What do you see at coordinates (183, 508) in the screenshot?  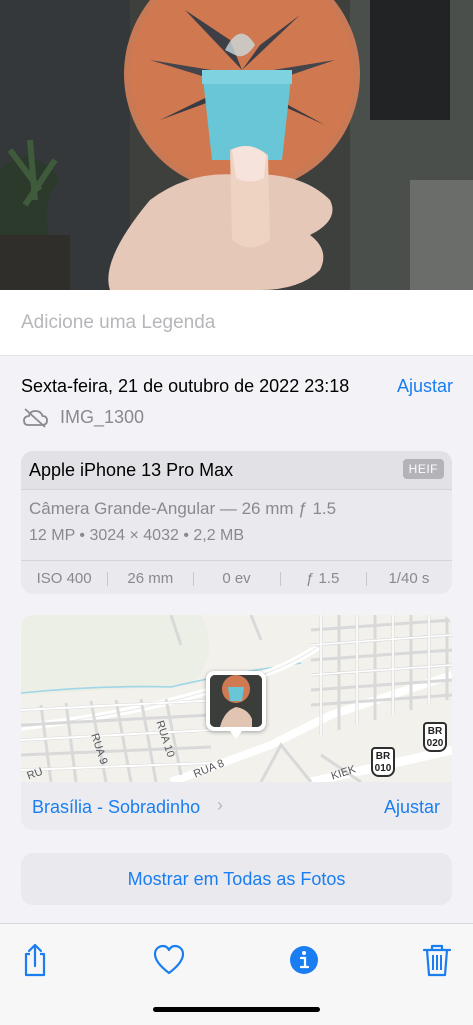 I see `lens-info: Câmera Grande-Angular — 26 mm ƒ 1.5` at bounding box center [183, 508].